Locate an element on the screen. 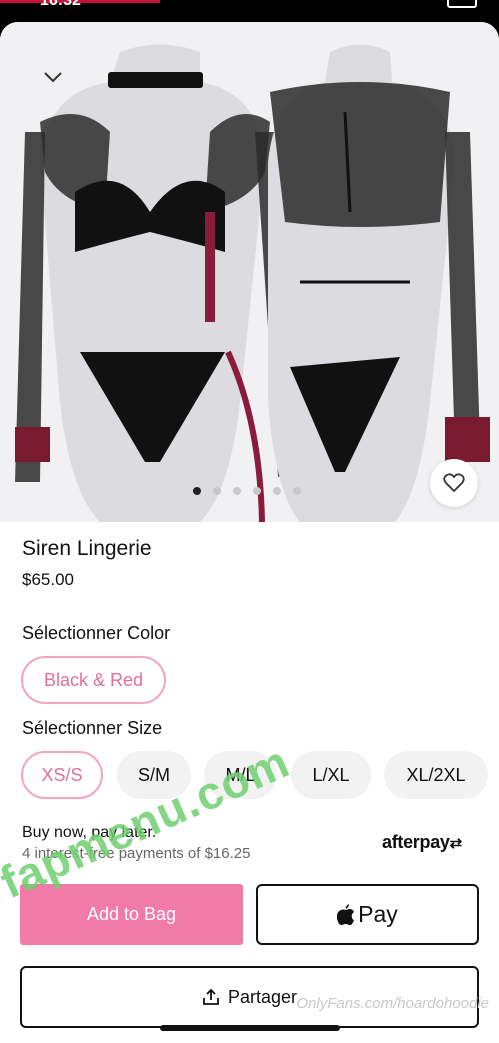 Image resolution: width=499 pixels, height=1043 pixels. share-icon is located at coordinates (211, 996).